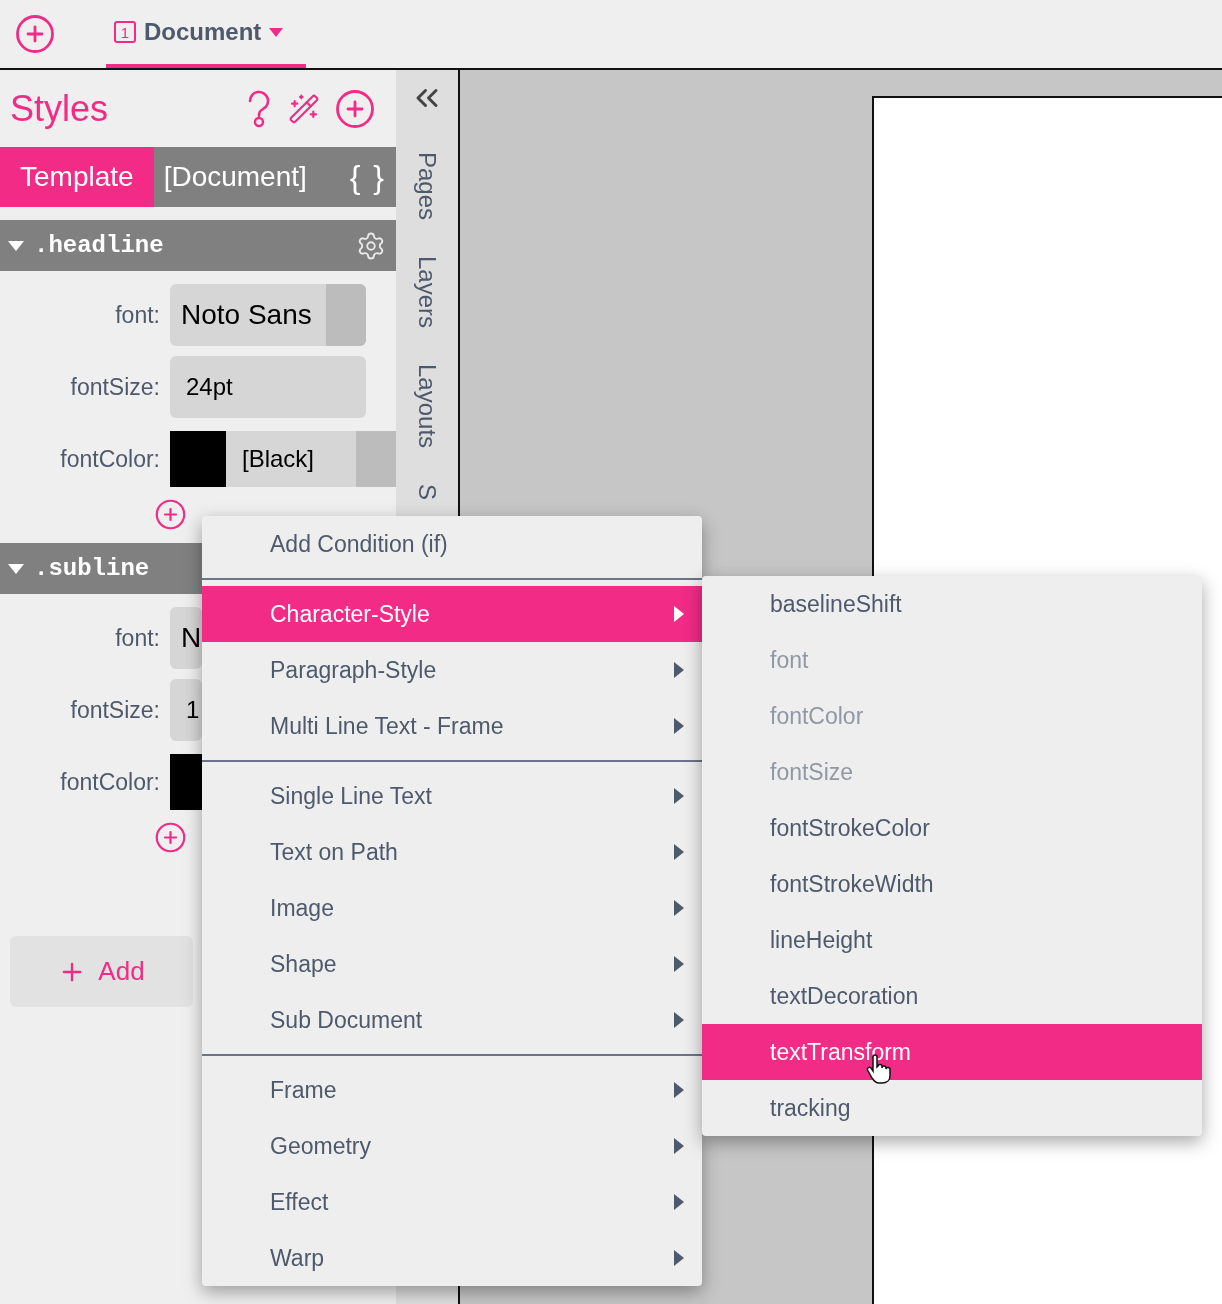  I want to click on side-tab: Layouts, so click(427, 406).